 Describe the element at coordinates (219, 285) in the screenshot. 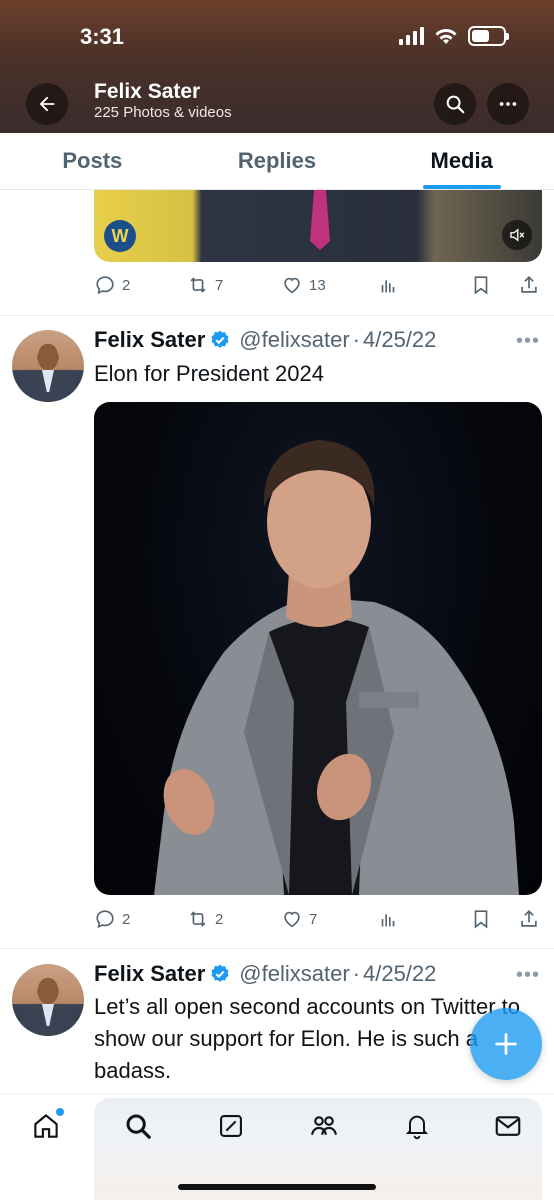

I see `repost-count: 7` at that location.